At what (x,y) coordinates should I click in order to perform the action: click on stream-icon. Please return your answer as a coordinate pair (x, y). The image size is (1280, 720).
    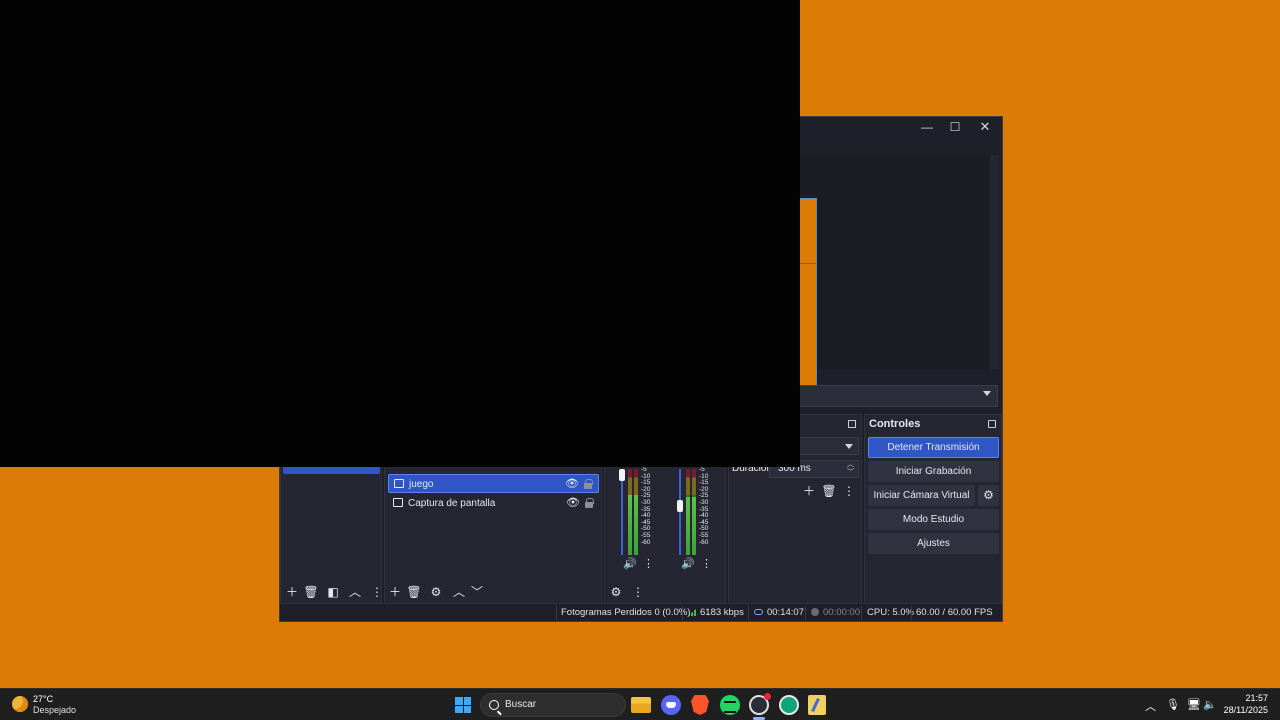
    Looking at the image, I should click on (758, 612).